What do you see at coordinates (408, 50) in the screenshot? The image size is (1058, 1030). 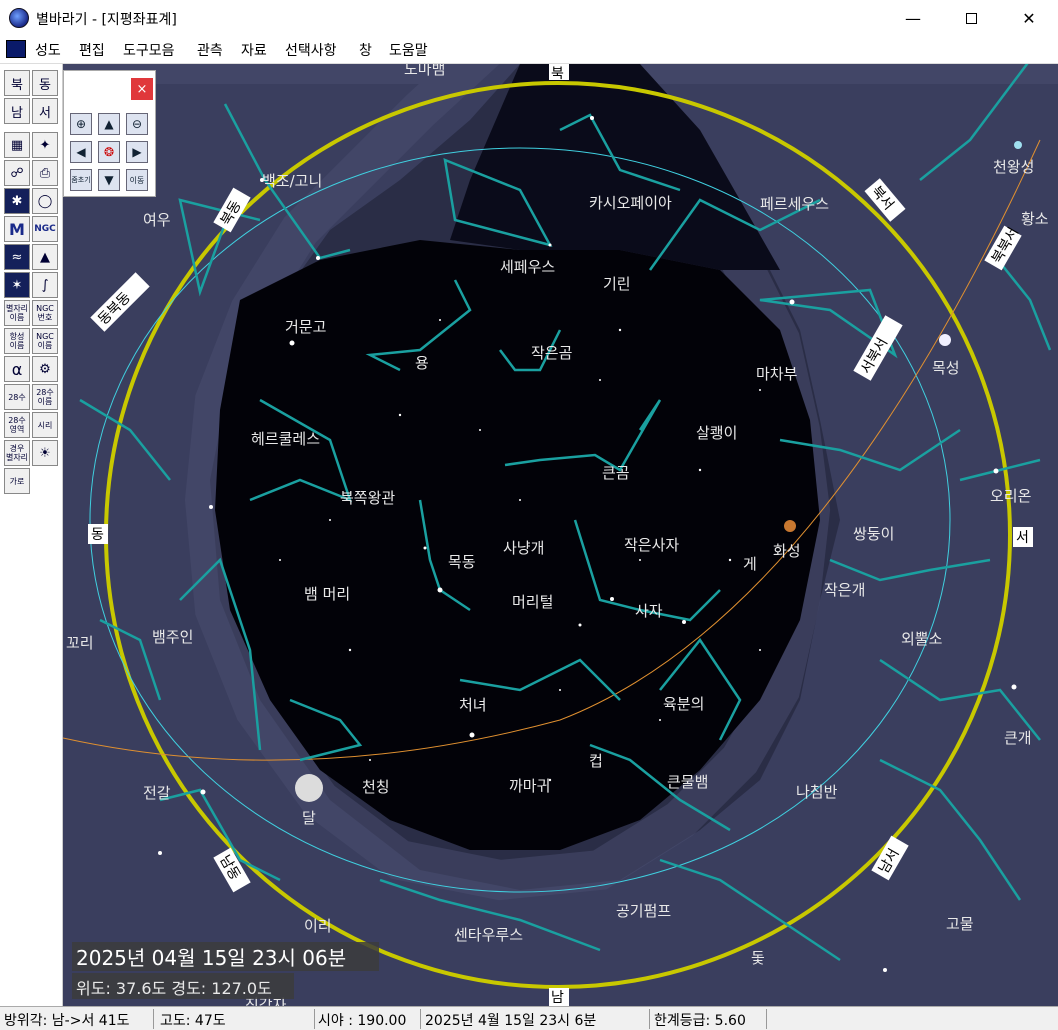 I see `menu-help: 도움말` at bounding box center [408, 50].